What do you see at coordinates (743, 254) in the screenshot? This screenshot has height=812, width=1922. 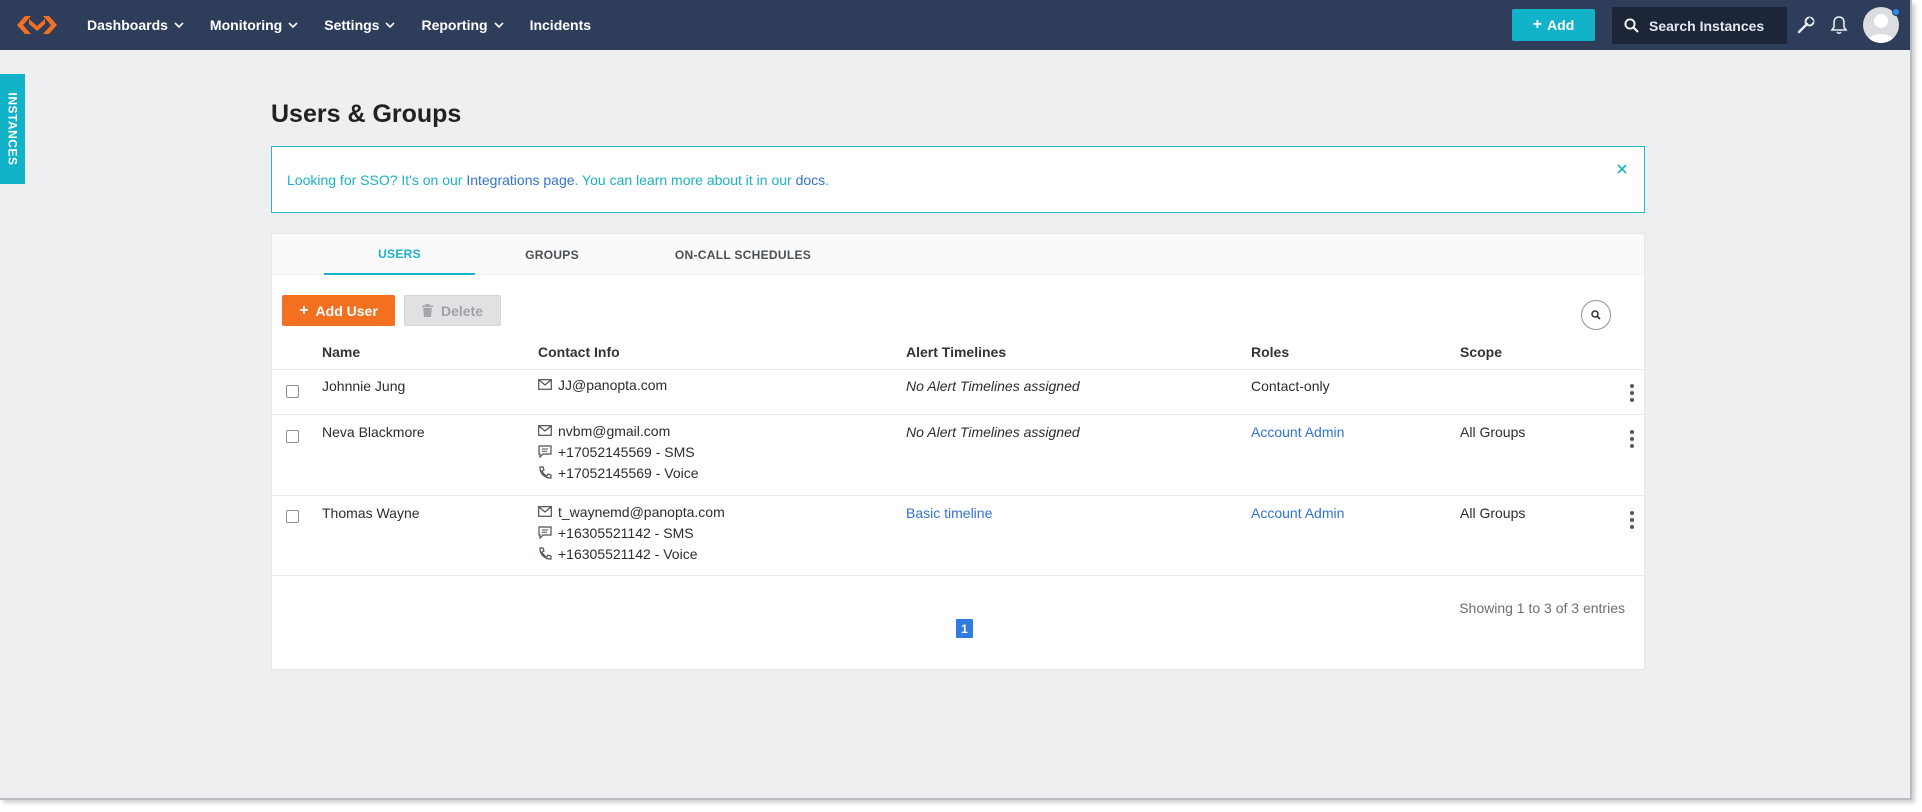 I see `tab-on-call-schedules: ON-CALL SCHEDULES` at bounding box center [743, 254].